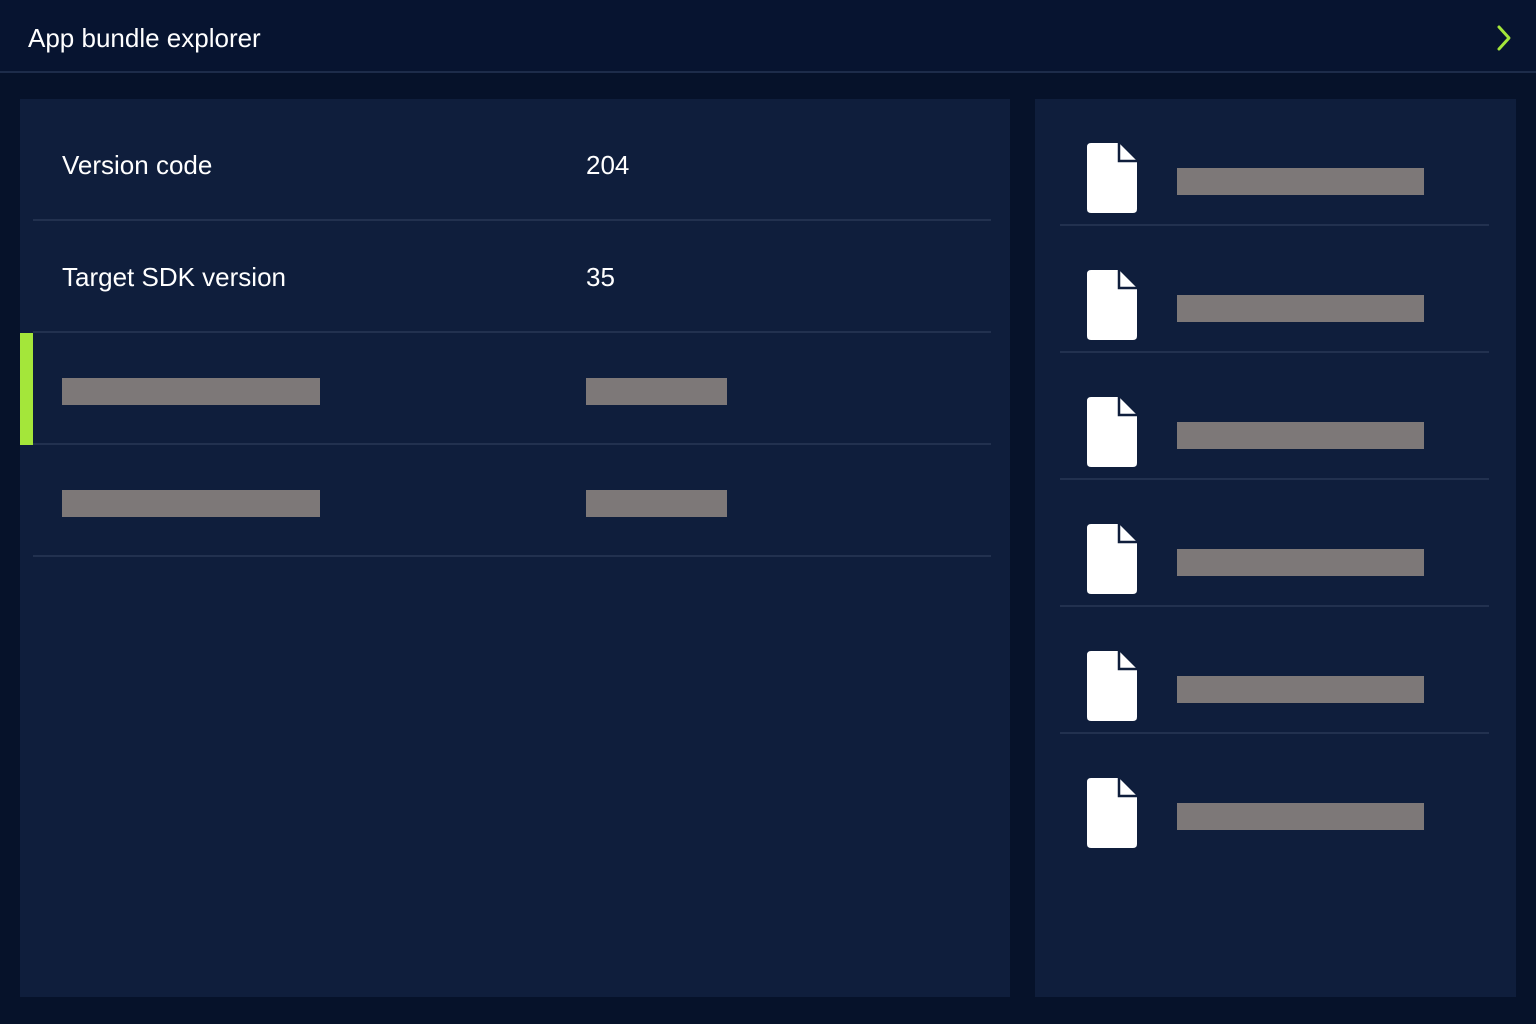 This screenshot has height=1024, width=1536. I want to click on property-row, so click(512, 501).